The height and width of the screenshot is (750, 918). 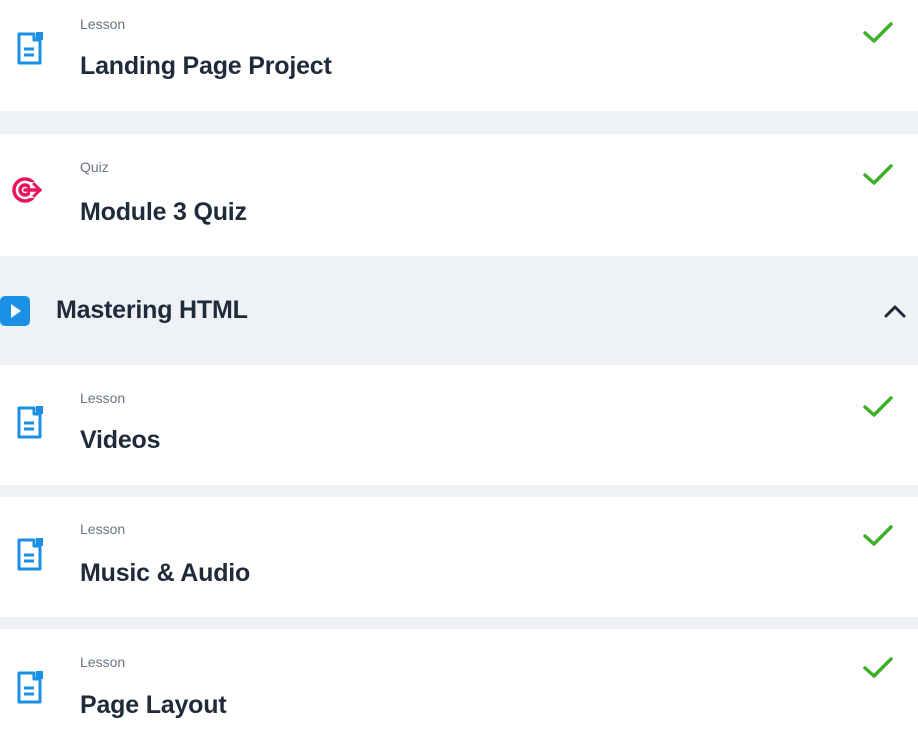 What do you see at coordinates (94, 167) in the screenshot?
I see `item-type-label: Quiz` at bounding box center [94, 167].